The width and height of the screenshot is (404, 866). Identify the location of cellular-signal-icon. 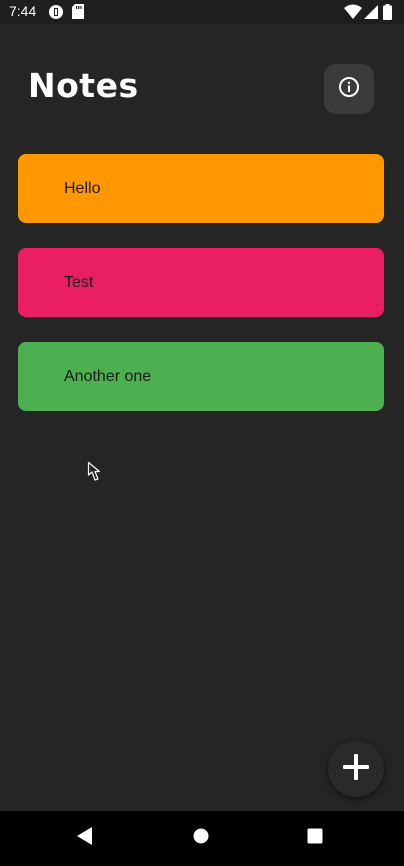
(371, 14).